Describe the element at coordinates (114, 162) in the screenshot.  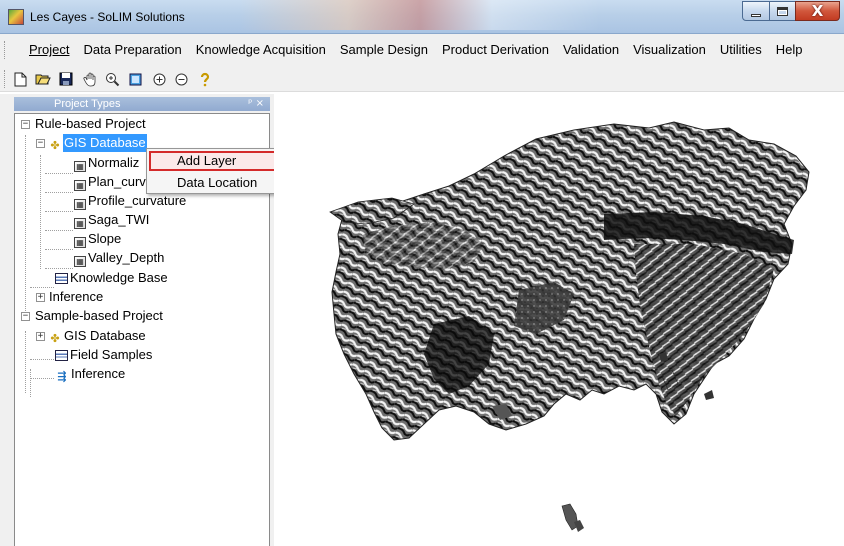
I see `tree-label: Normaliz` at that location.